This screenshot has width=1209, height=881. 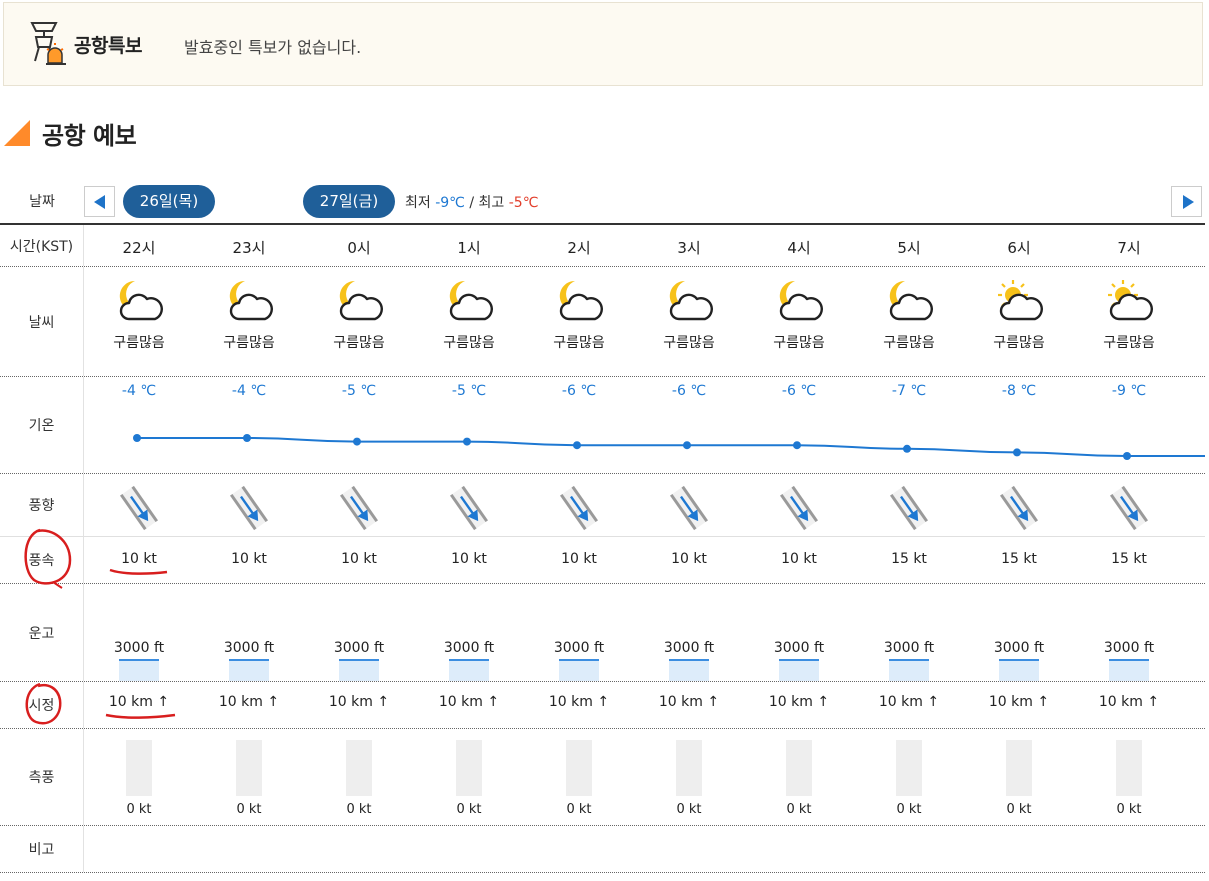 What do you see at coordinates (42, 560) in the screenshot?
I see `wind-speed-row-label: 풍속` at bounding box center [42, 560].